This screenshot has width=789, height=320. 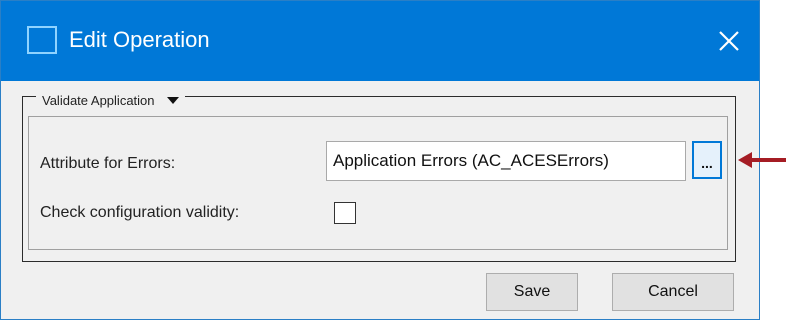 I want to click on attribute-for-errors-label: Attribute for Errors:, so click(x=108, y=163).